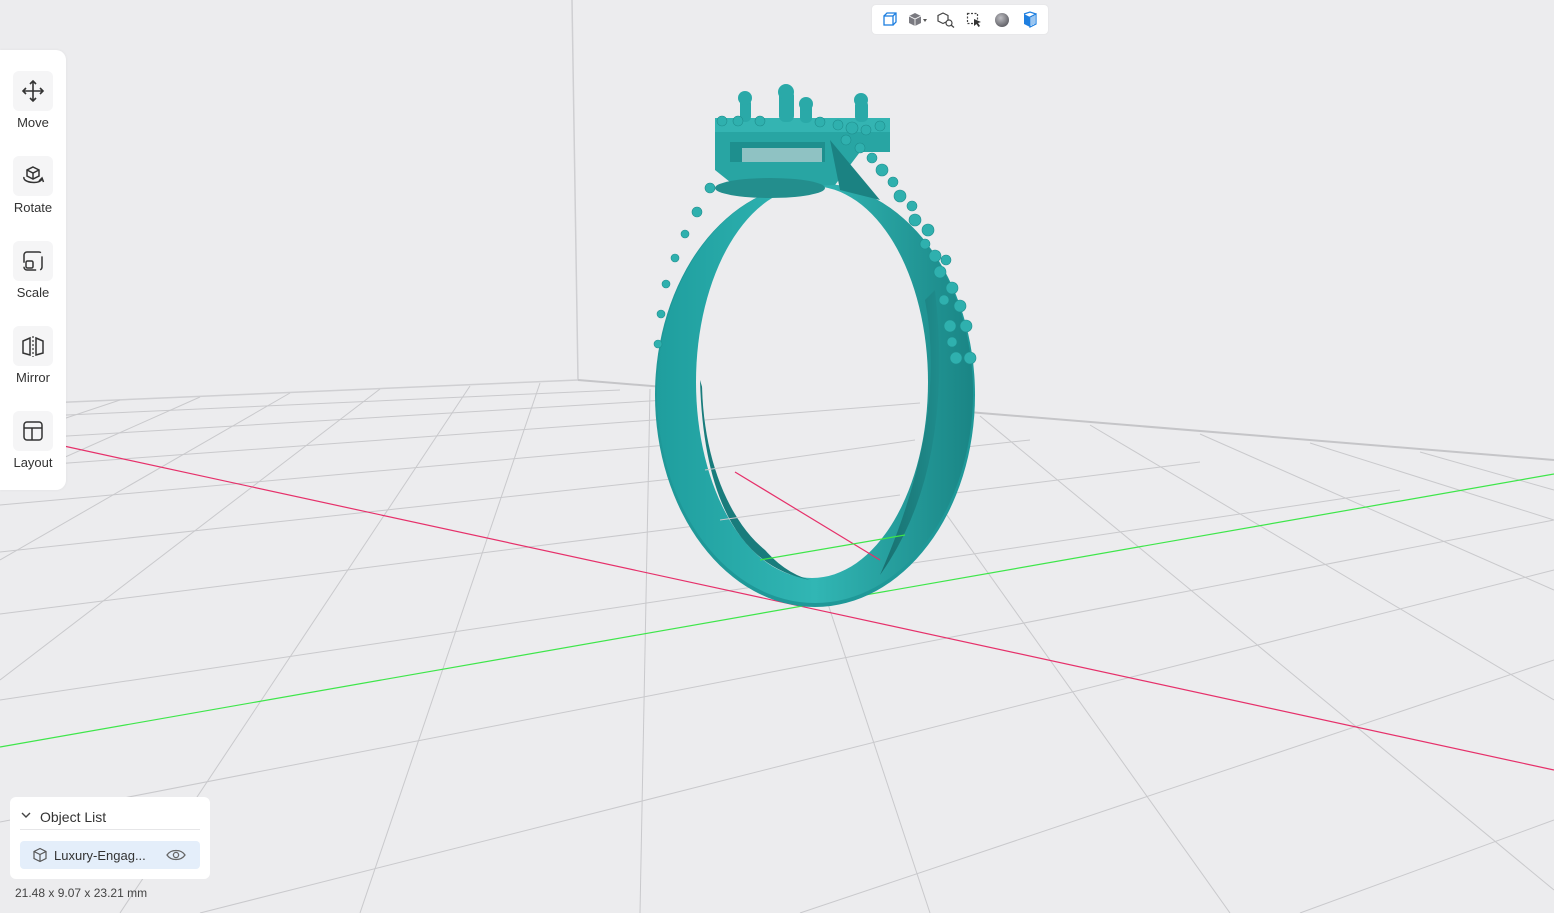  Describe the element at coordinates (33, 176) in the screenshot. I see `rotate-icon` at that location.